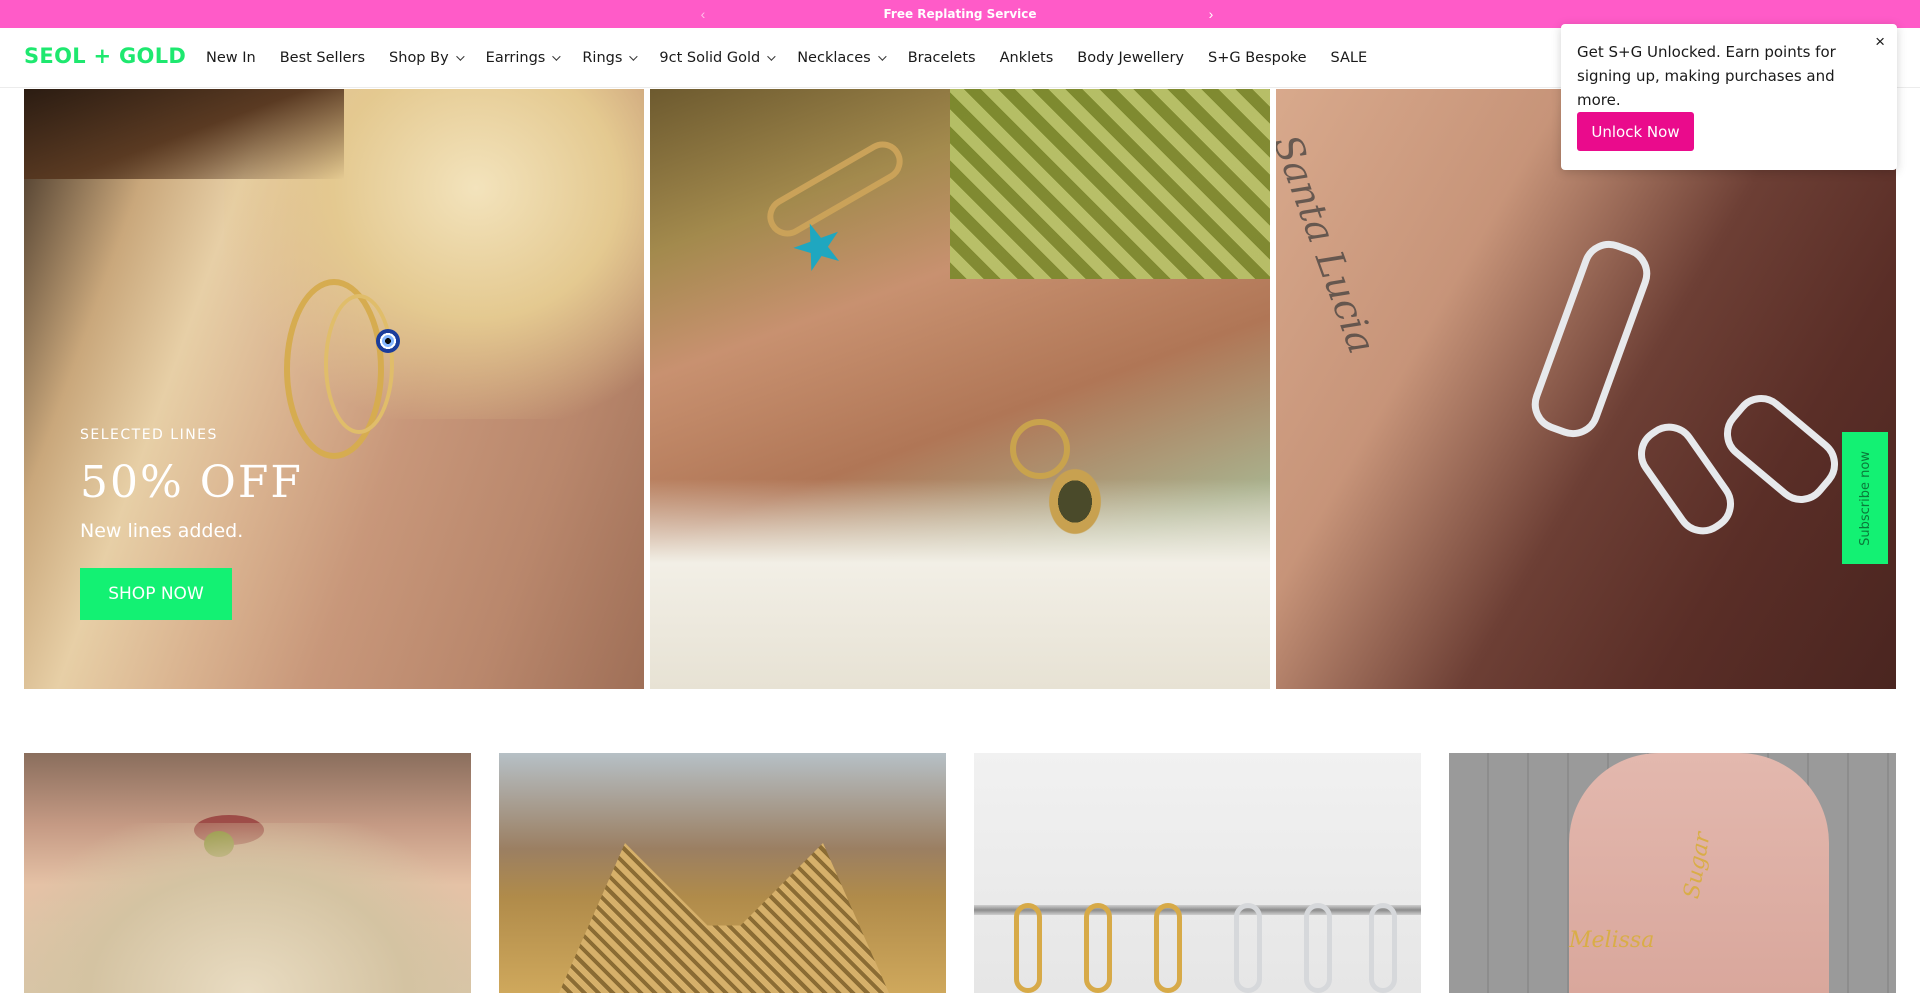 Image resolution: width=1920 pixels, height=993 pixels. I want to click on nav-item-rings: Rings, so click(610, 58).